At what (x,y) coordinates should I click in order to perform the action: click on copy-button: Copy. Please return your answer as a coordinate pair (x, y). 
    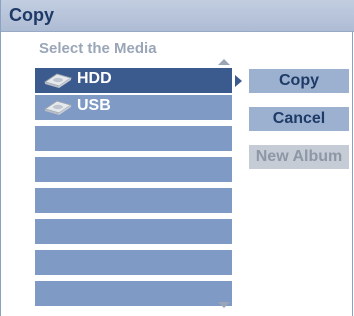
    Looking at the image, I should click on (299, 81).